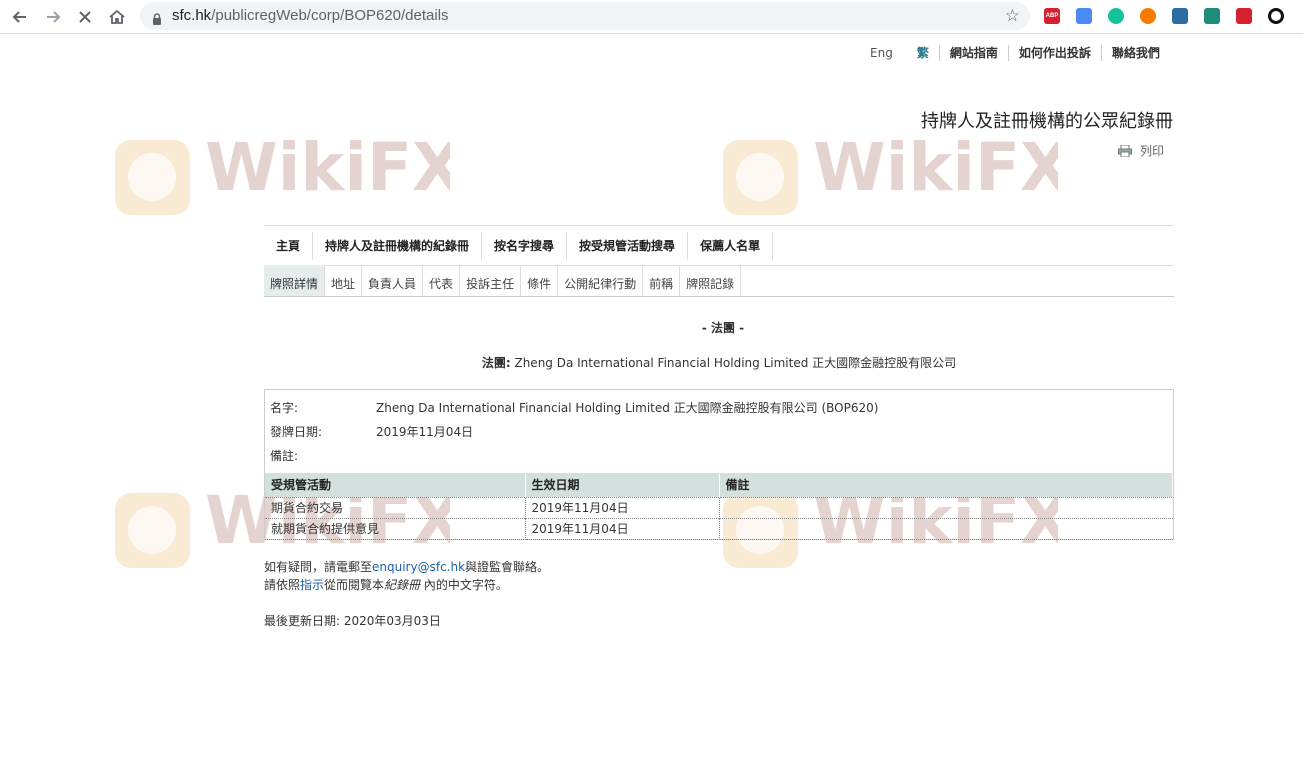 Image resolution: width=1303 pixels, height=779 pixels. I want to click on column-header: 受規管活動, so click(395, 485).